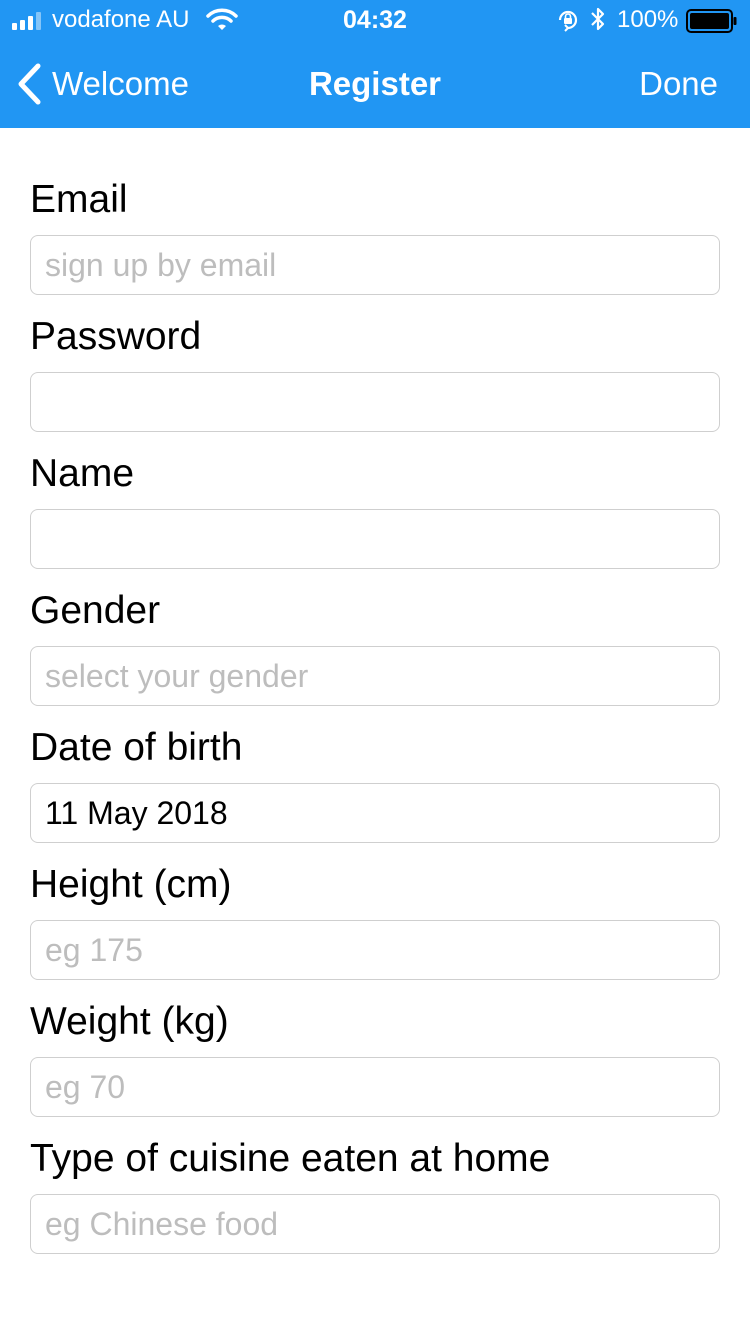  What do you see at coordinates (598, 19) in the screenshot?
I see `bluetooth-icon` at bounding box center [598, 19].